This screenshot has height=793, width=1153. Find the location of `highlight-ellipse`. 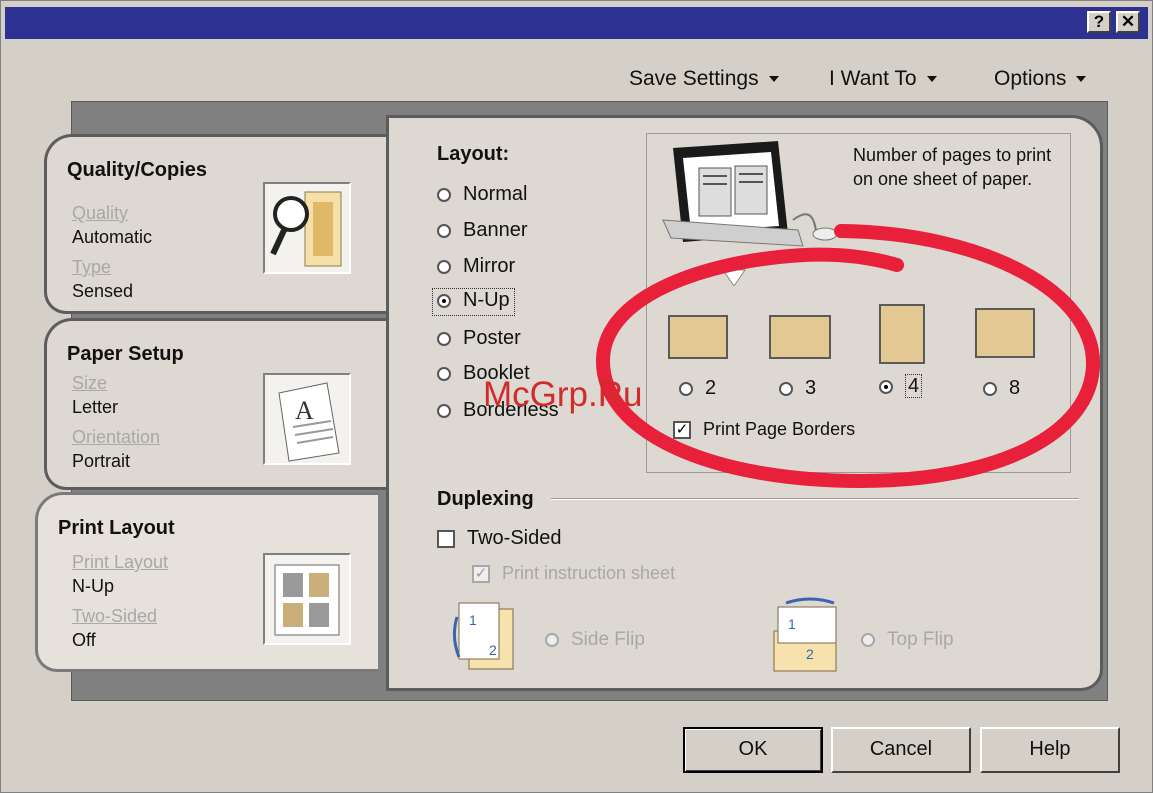

highlight-ellipse is located at coordinates (848, 356).